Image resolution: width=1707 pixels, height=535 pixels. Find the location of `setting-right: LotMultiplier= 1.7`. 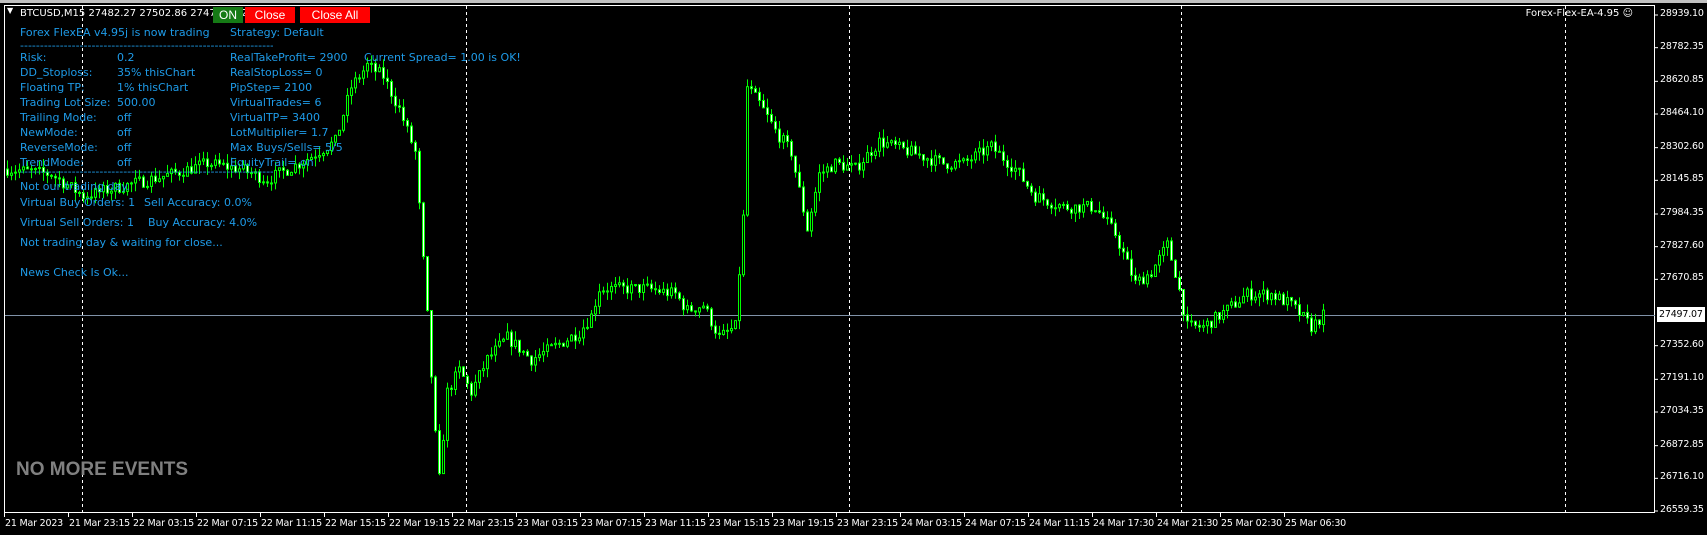

setting-right: LotMultiplier= 1.7 is located at coordinates (279, 132).